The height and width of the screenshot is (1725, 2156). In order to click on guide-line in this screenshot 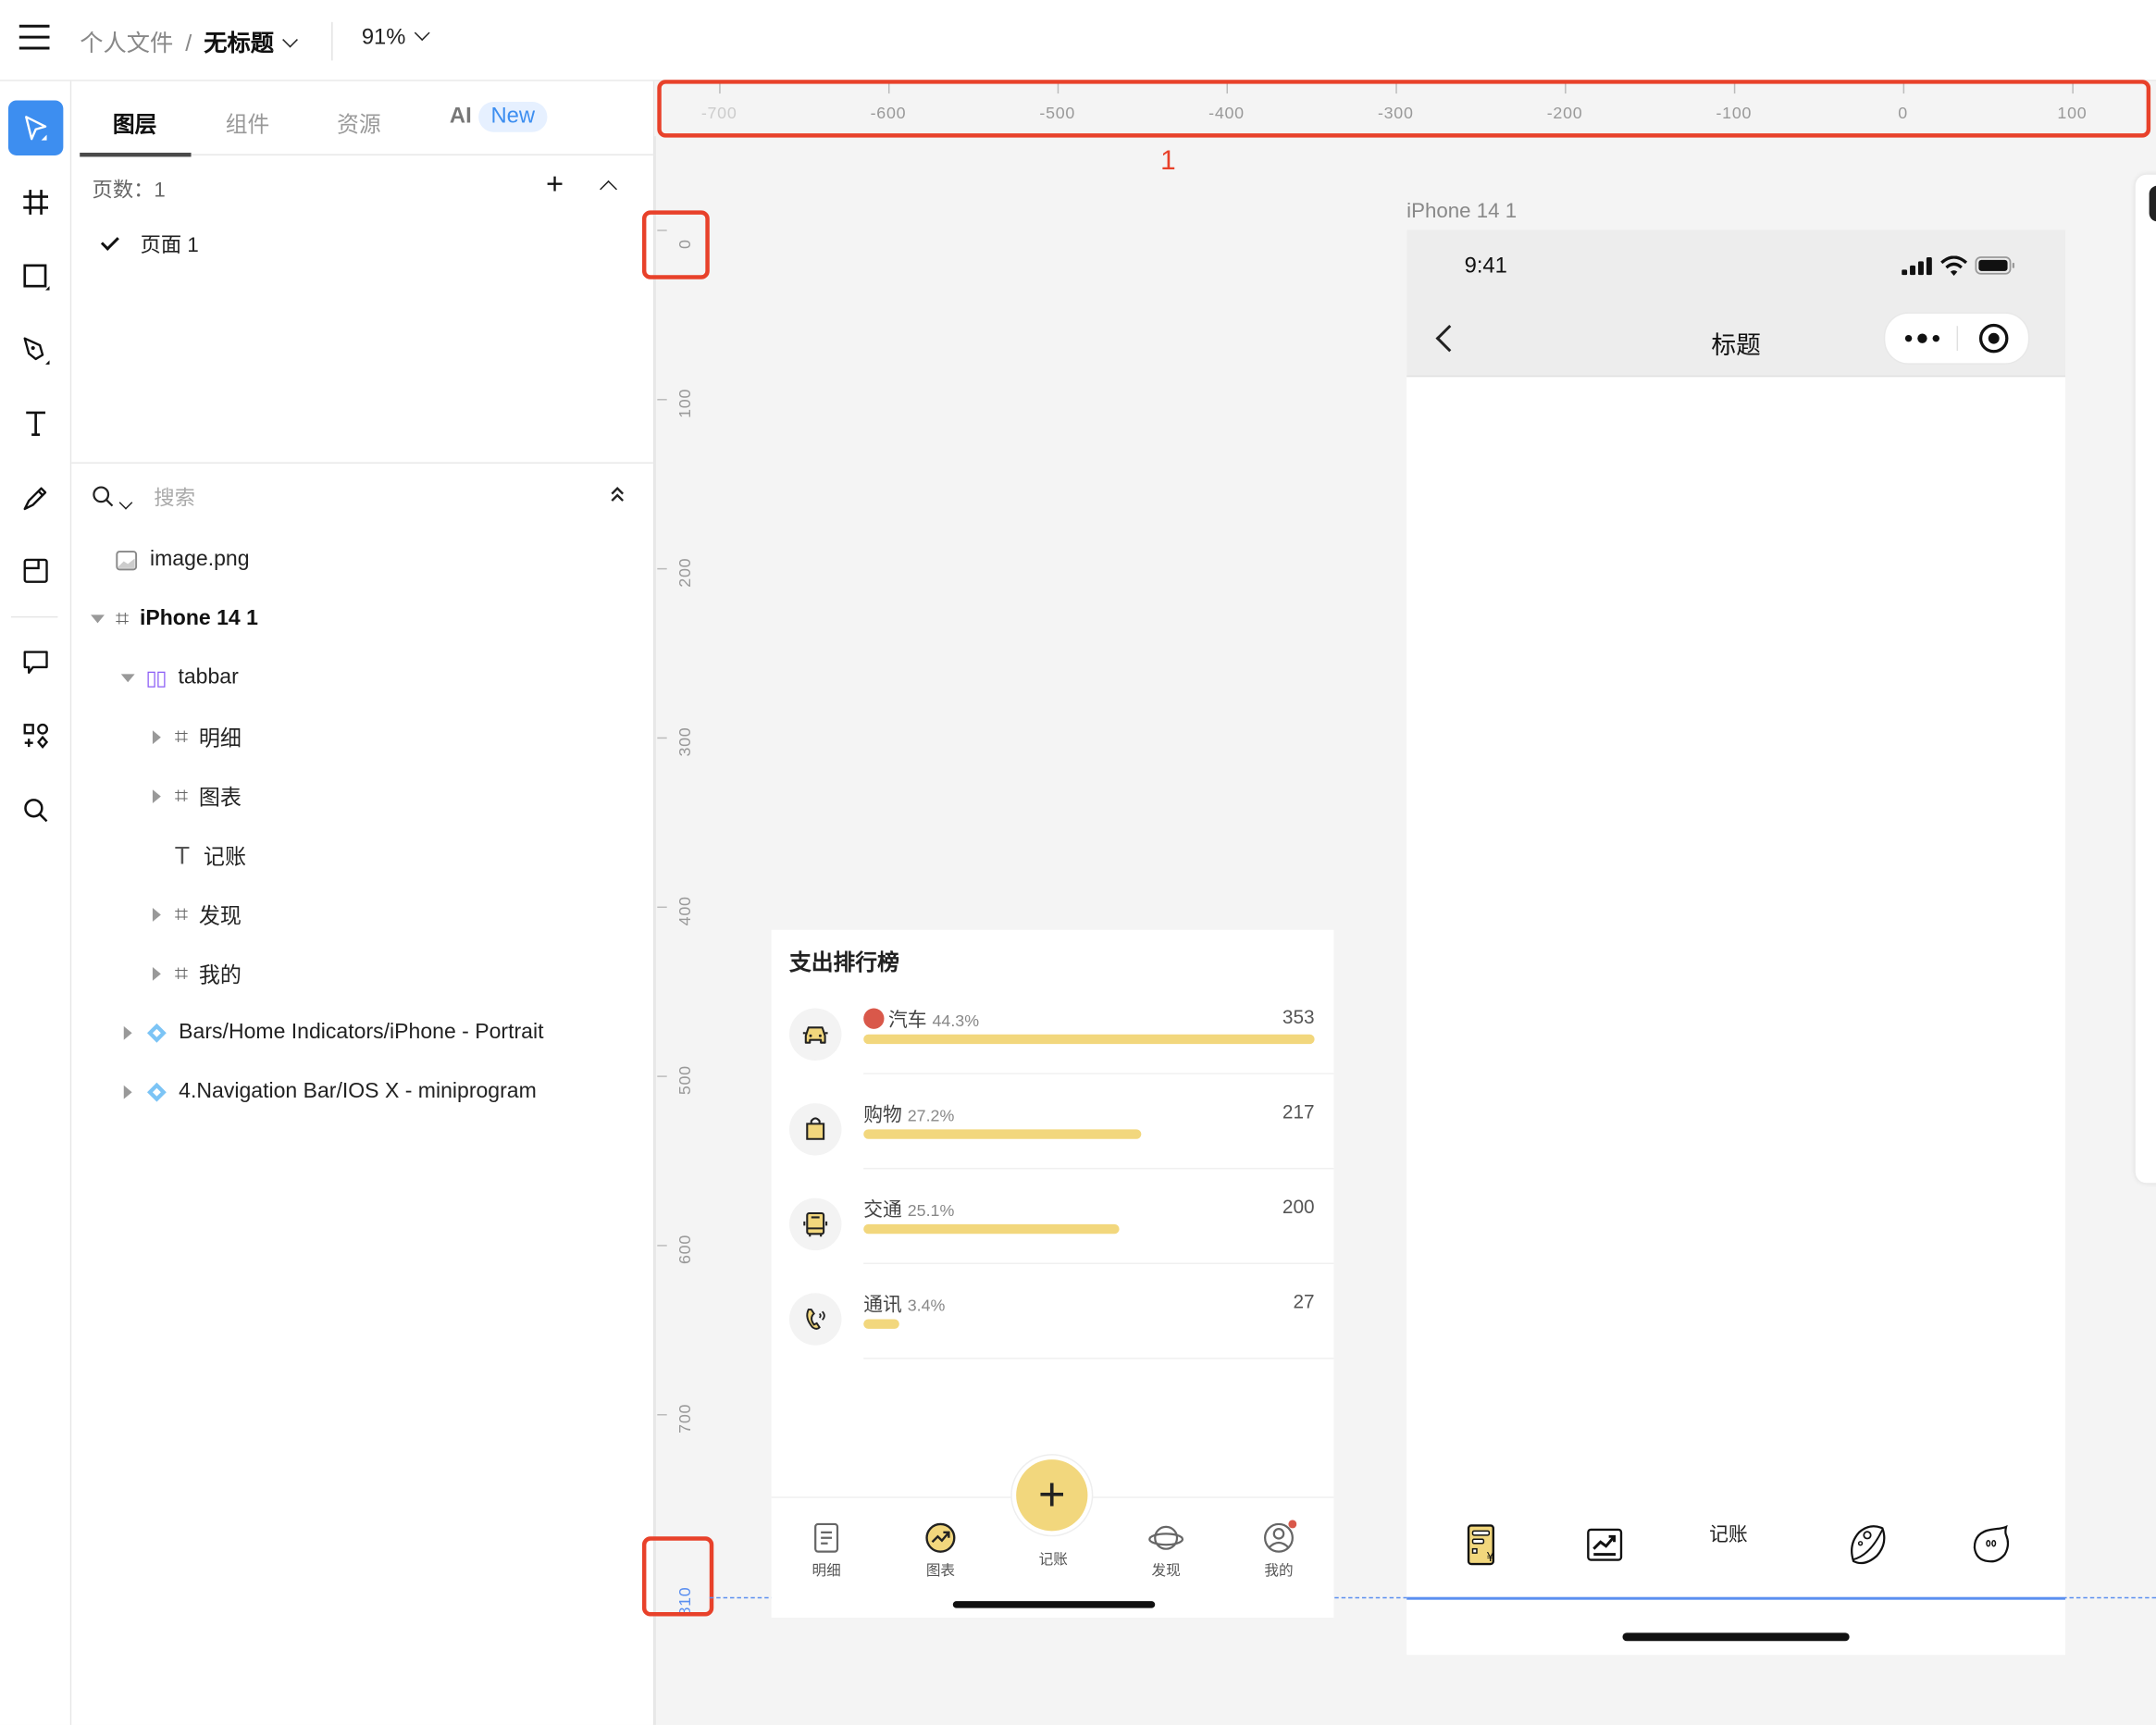, I will do `click(1735, 1597)`.